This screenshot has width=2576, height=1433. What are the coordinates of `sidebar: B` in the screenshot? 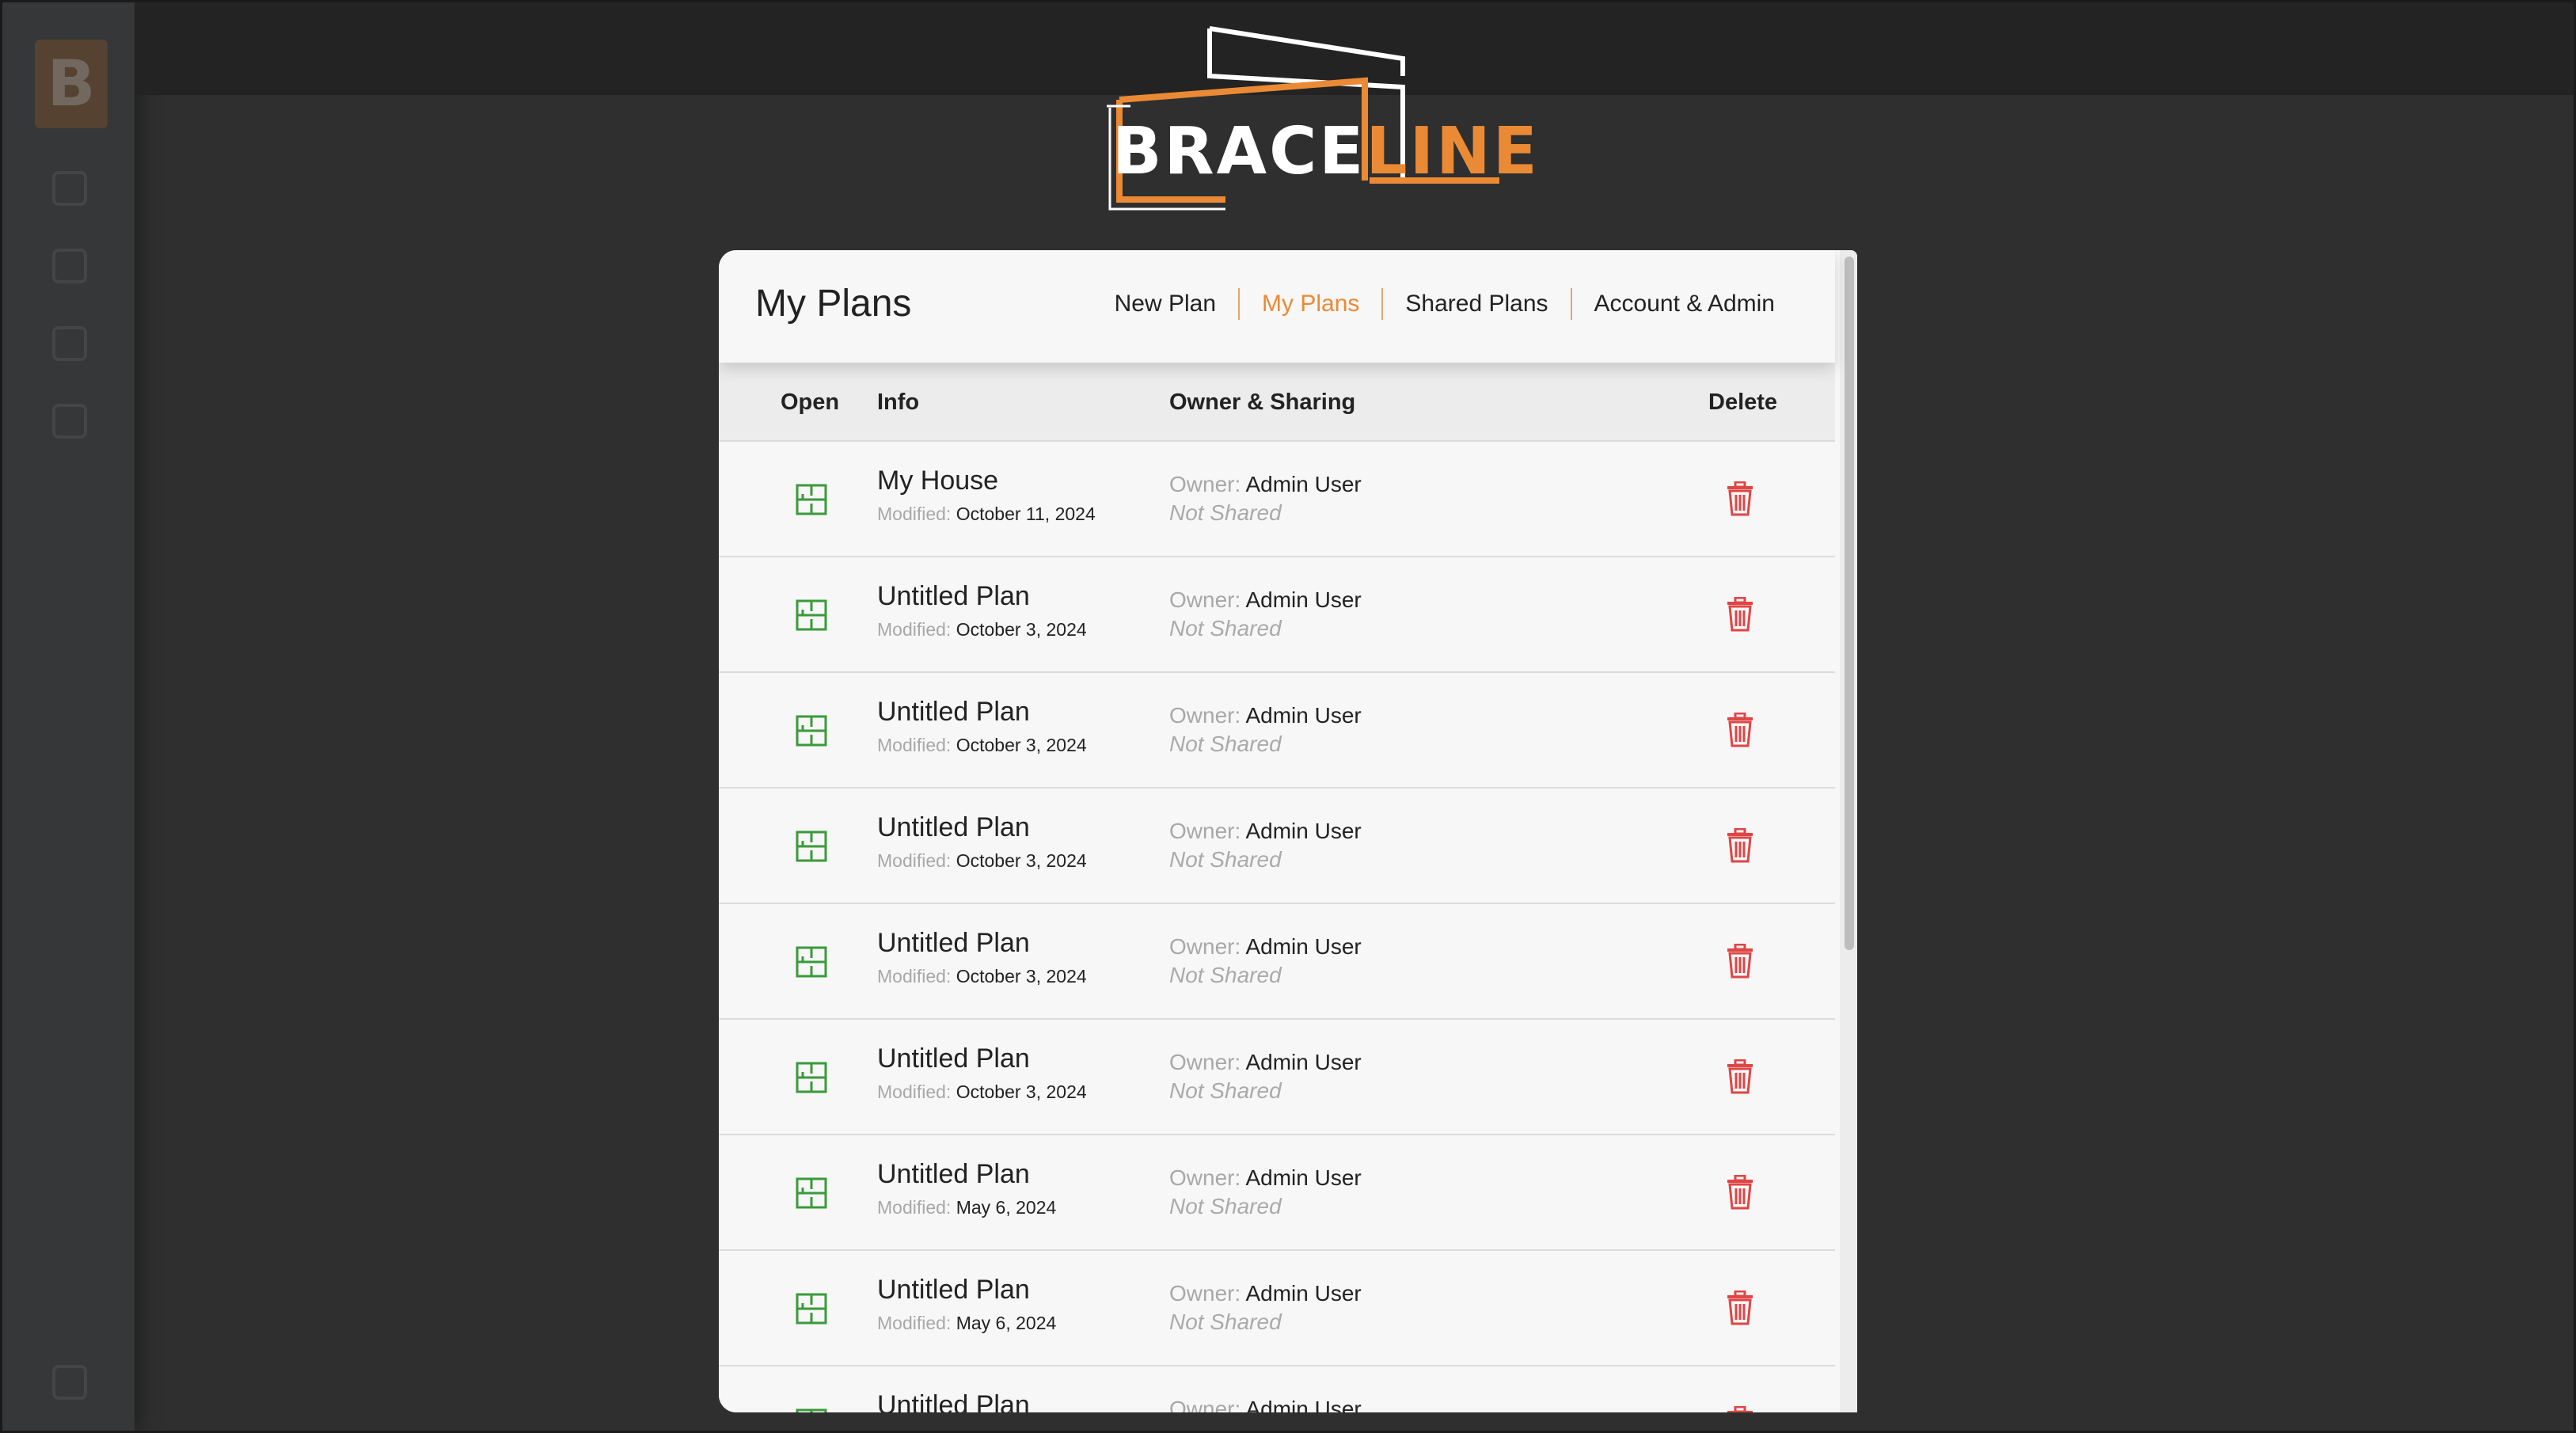 It's located at (67, 716).